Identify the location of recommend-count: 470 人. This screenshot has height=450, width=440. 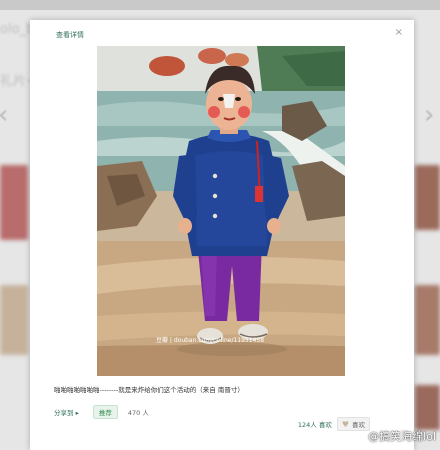
(138, 413).